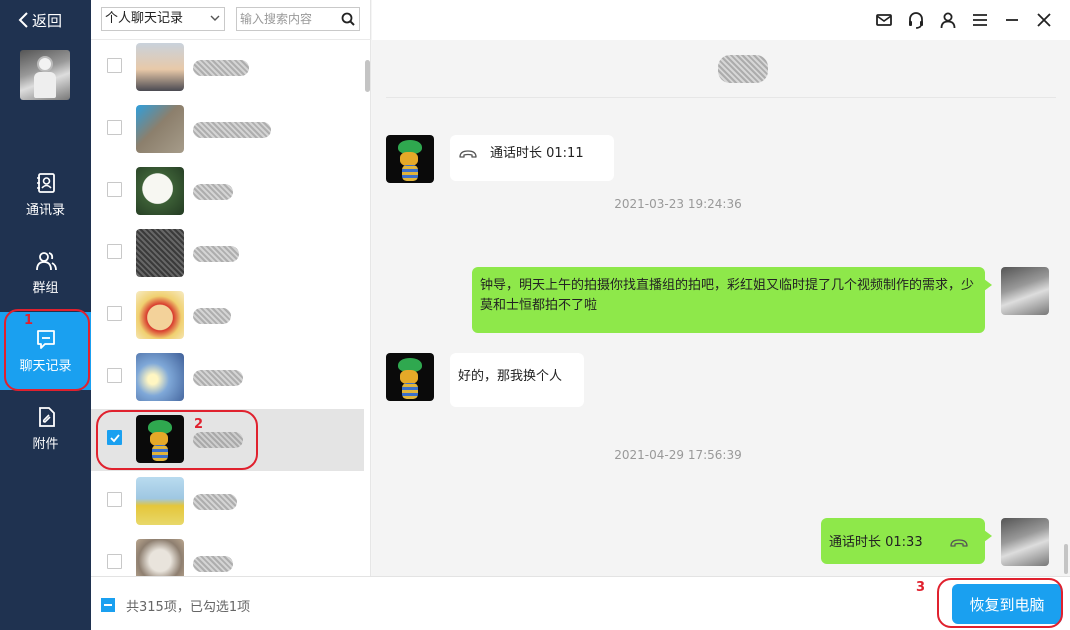 Image resolution: width=1070 pixels, height=630 pixels. I want to click on menu-icon, so click(980, 20).